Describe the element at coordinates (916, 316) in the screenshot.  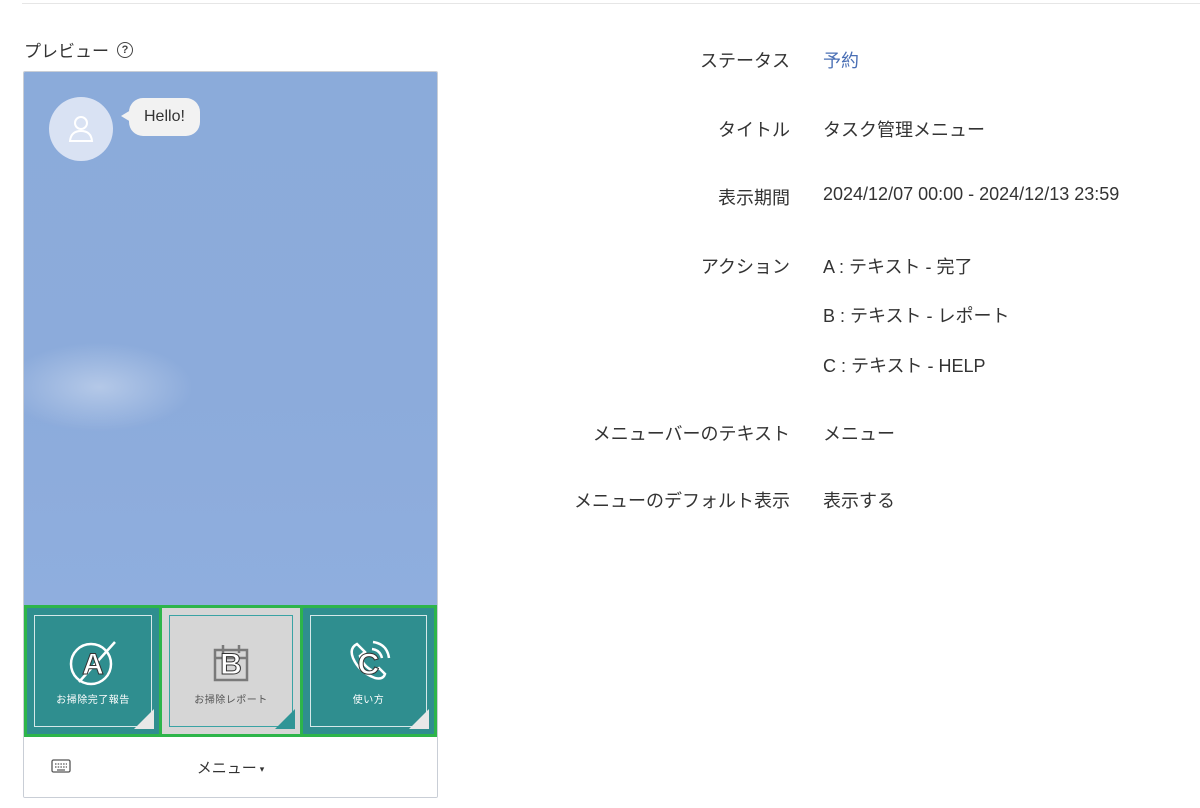
I see `action-item-b: B : テキスト - レポート` at that location.